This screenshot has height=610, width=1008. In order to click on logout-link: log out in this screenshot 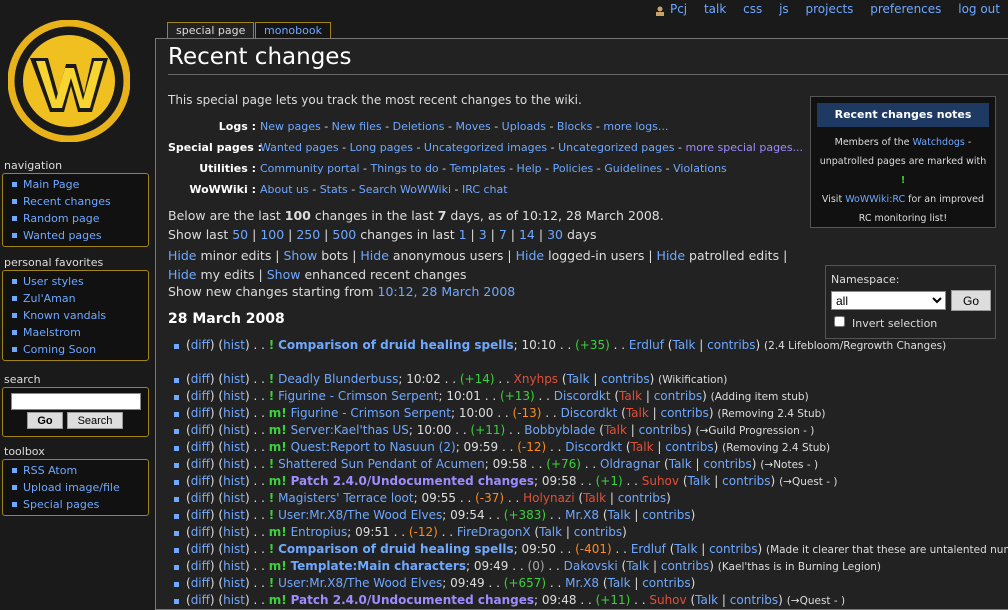, I will do `click(979, 9)`.